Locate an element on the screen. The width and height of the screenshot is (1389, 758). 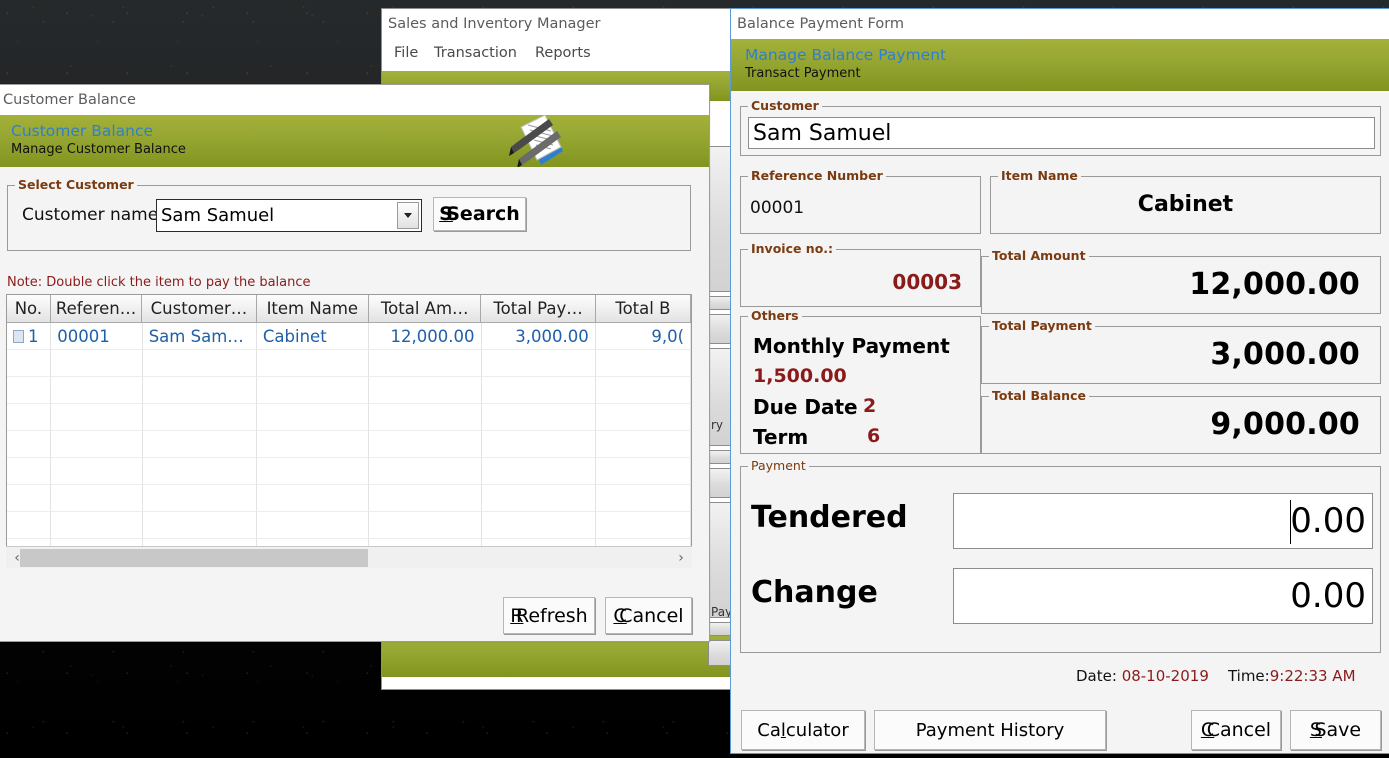
bpf-header-band: Manage Balance Payment Transact Payment is located at coordinates (1060, 65).